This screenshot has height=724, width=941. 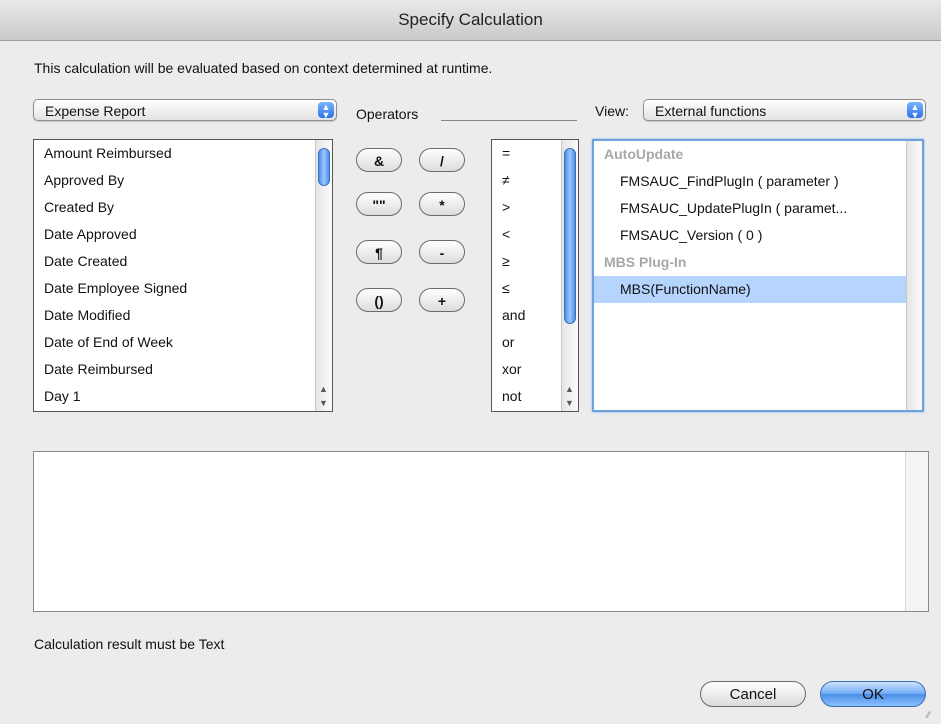 What do you see at coordinates (323, 275) in the screenshot?
I see `field-list-scrollbar: ▲ ▼` at bounding box center [323, 275].